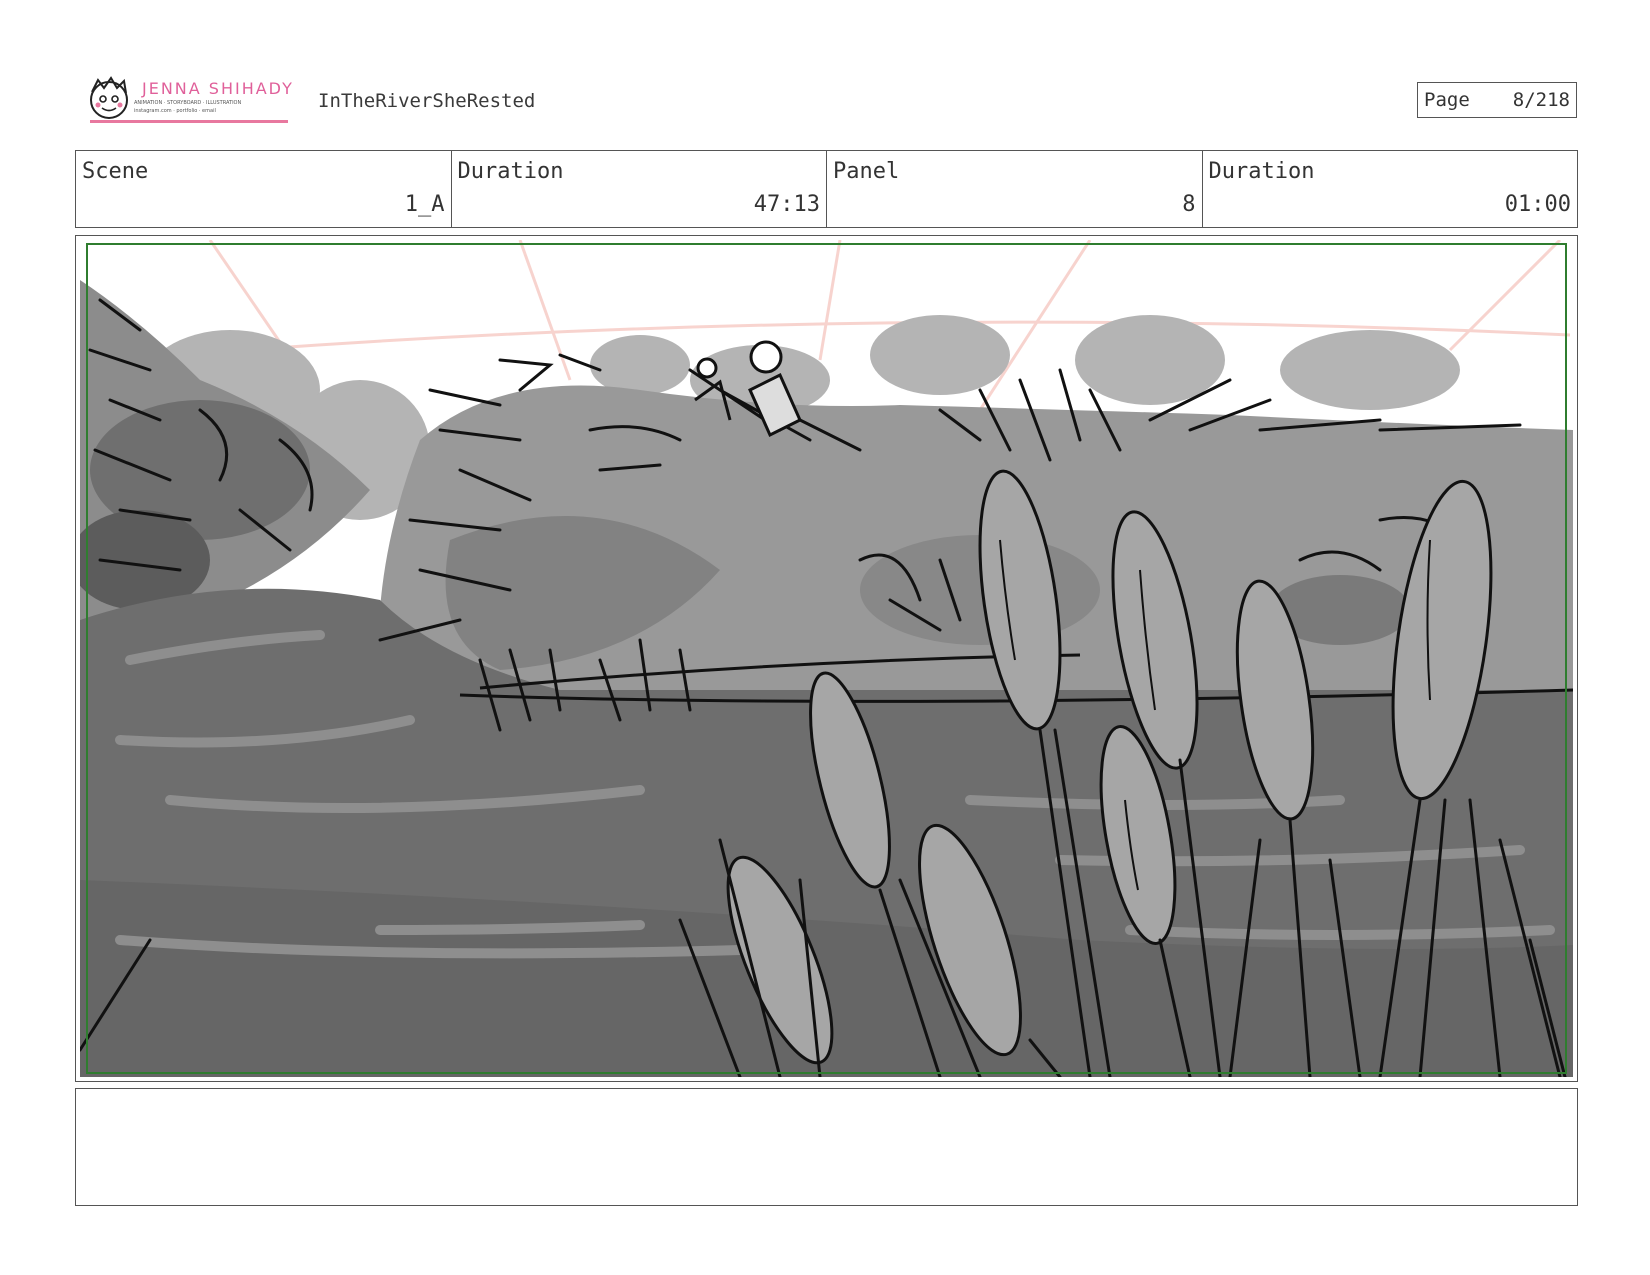  Describe the element at coordinates (1189, 204) in the screenshot. I see `panel-value: 8` at that location.